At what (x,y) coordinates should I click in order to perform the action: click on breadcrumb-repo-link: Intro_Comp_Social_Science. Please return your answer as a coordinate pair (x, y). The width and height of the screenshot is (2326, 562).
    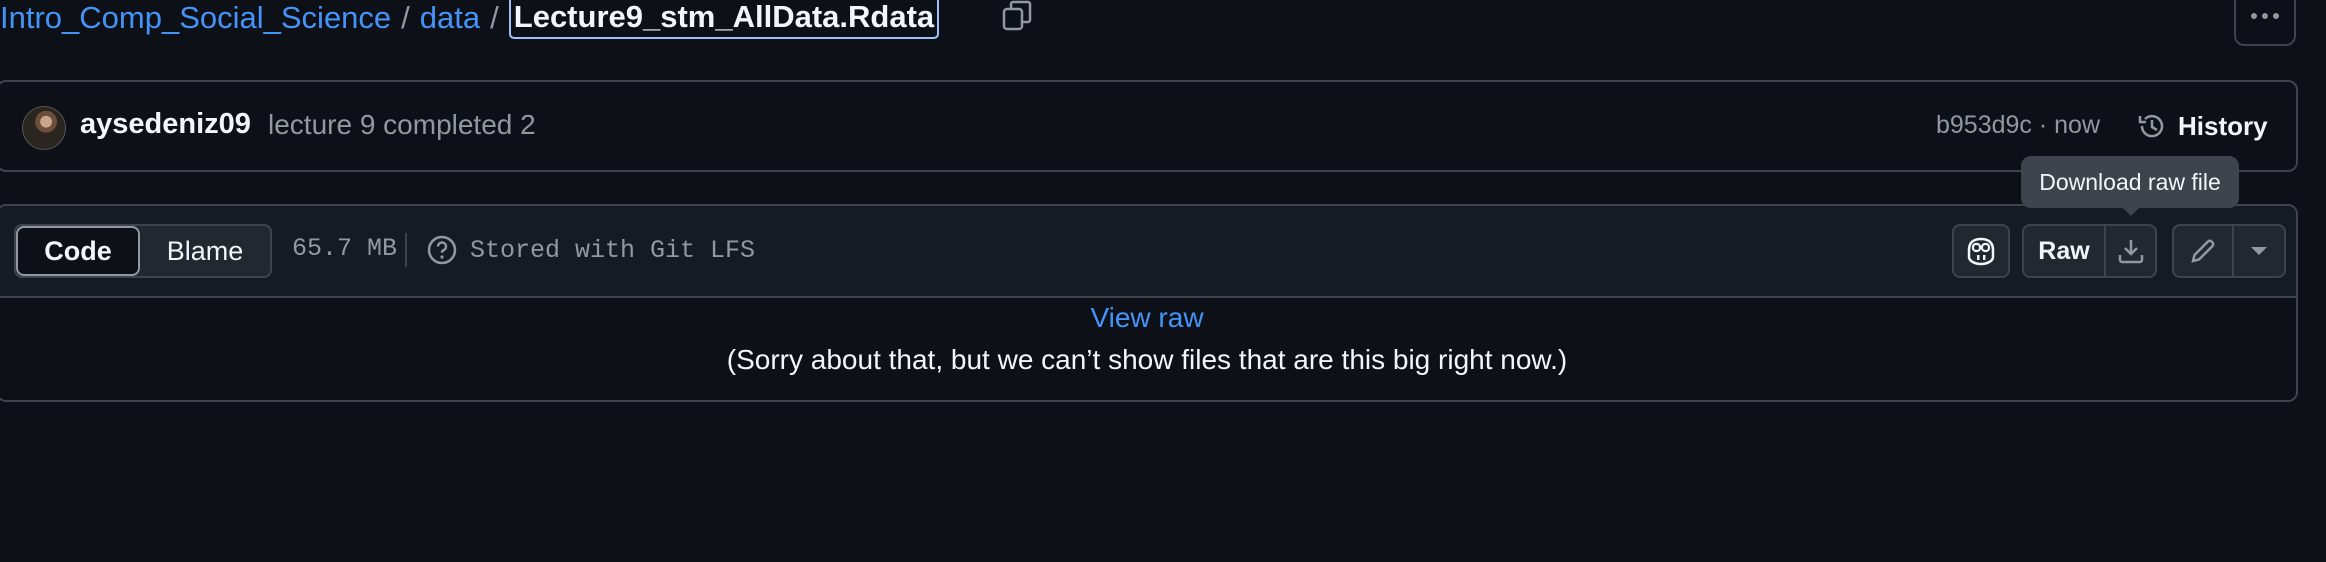
    Looking at the image, I should click on (195, 18).